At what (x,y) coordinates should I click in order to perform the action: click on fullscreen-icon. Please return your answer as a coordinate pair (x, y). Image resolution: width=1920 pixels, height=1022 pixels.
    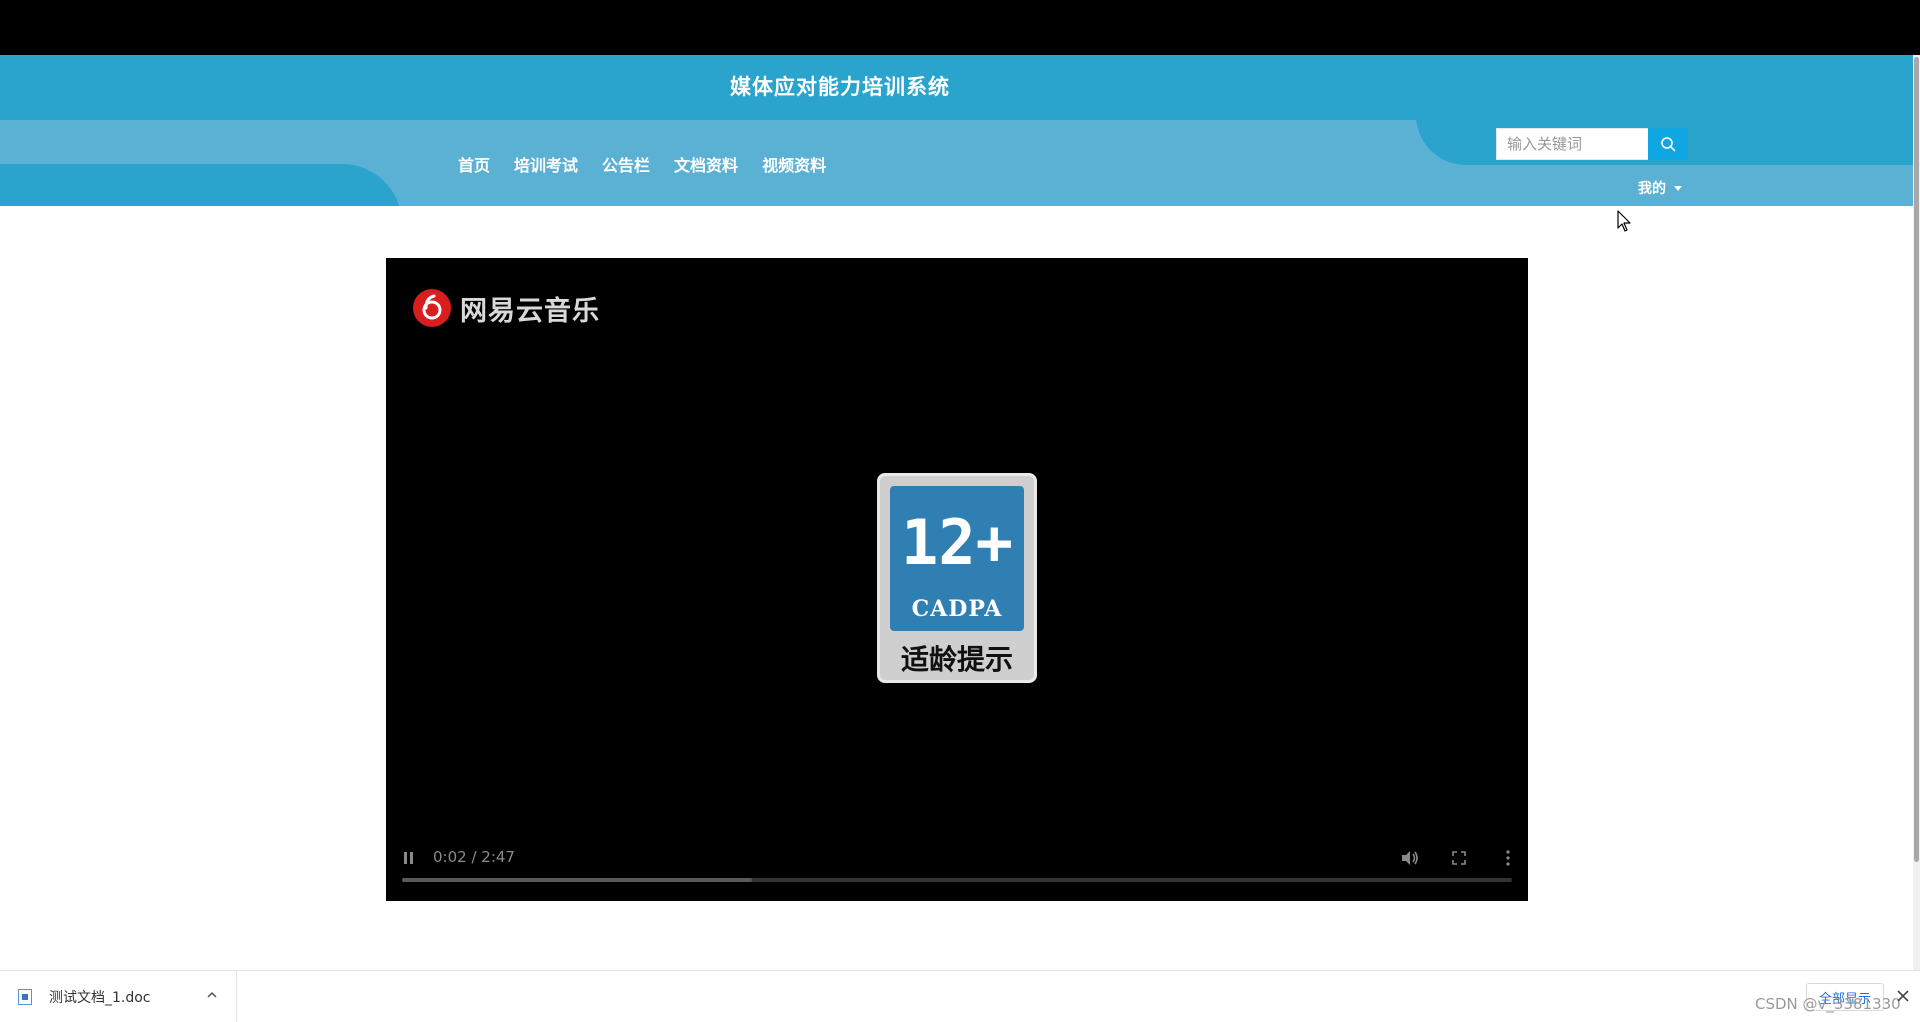
    Looking at the image, I should click on (1459, 858).